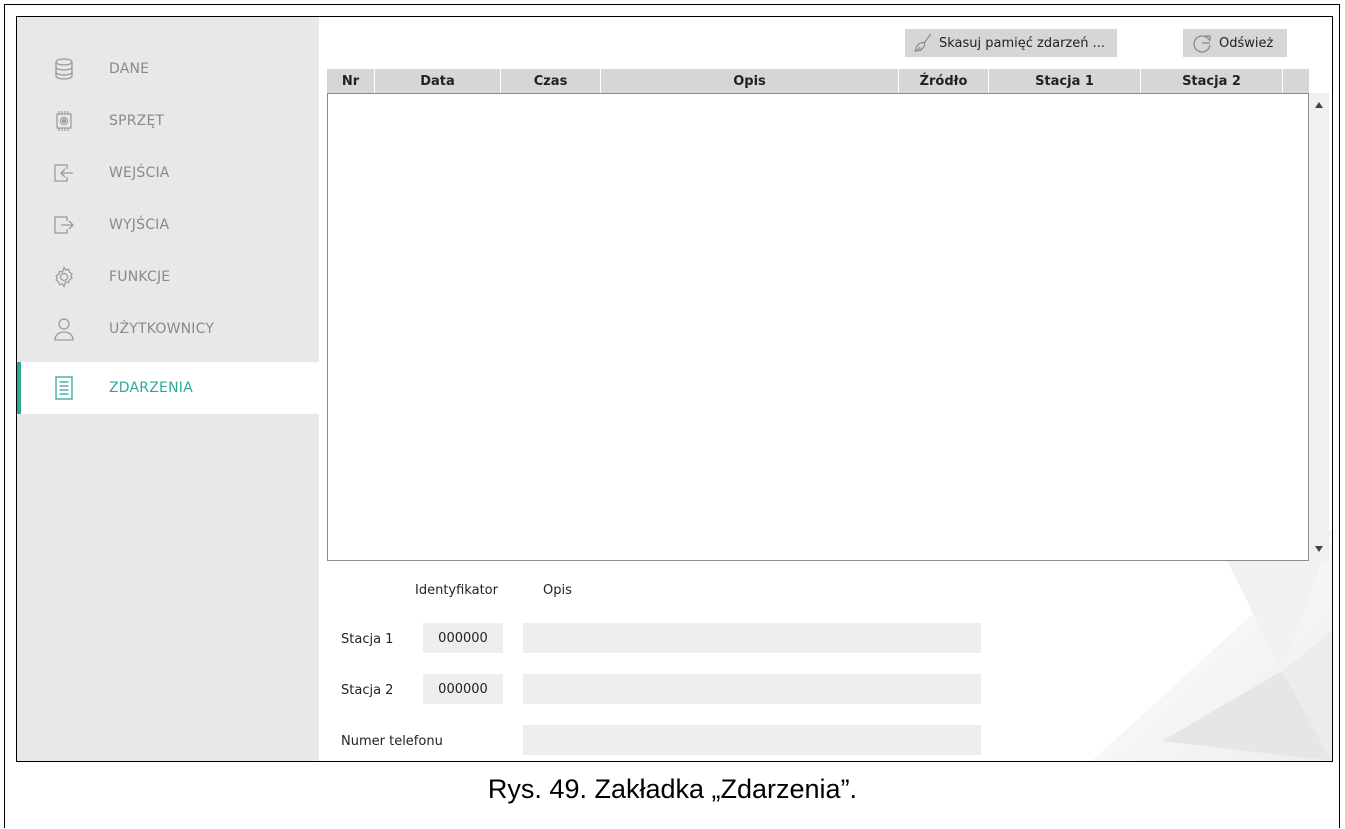 The image size is (1345, 829). What do you see at coordinates (351, 81) in the screenshot?
I see `column-header-nr: Nr` at bounding box center [351, 81].